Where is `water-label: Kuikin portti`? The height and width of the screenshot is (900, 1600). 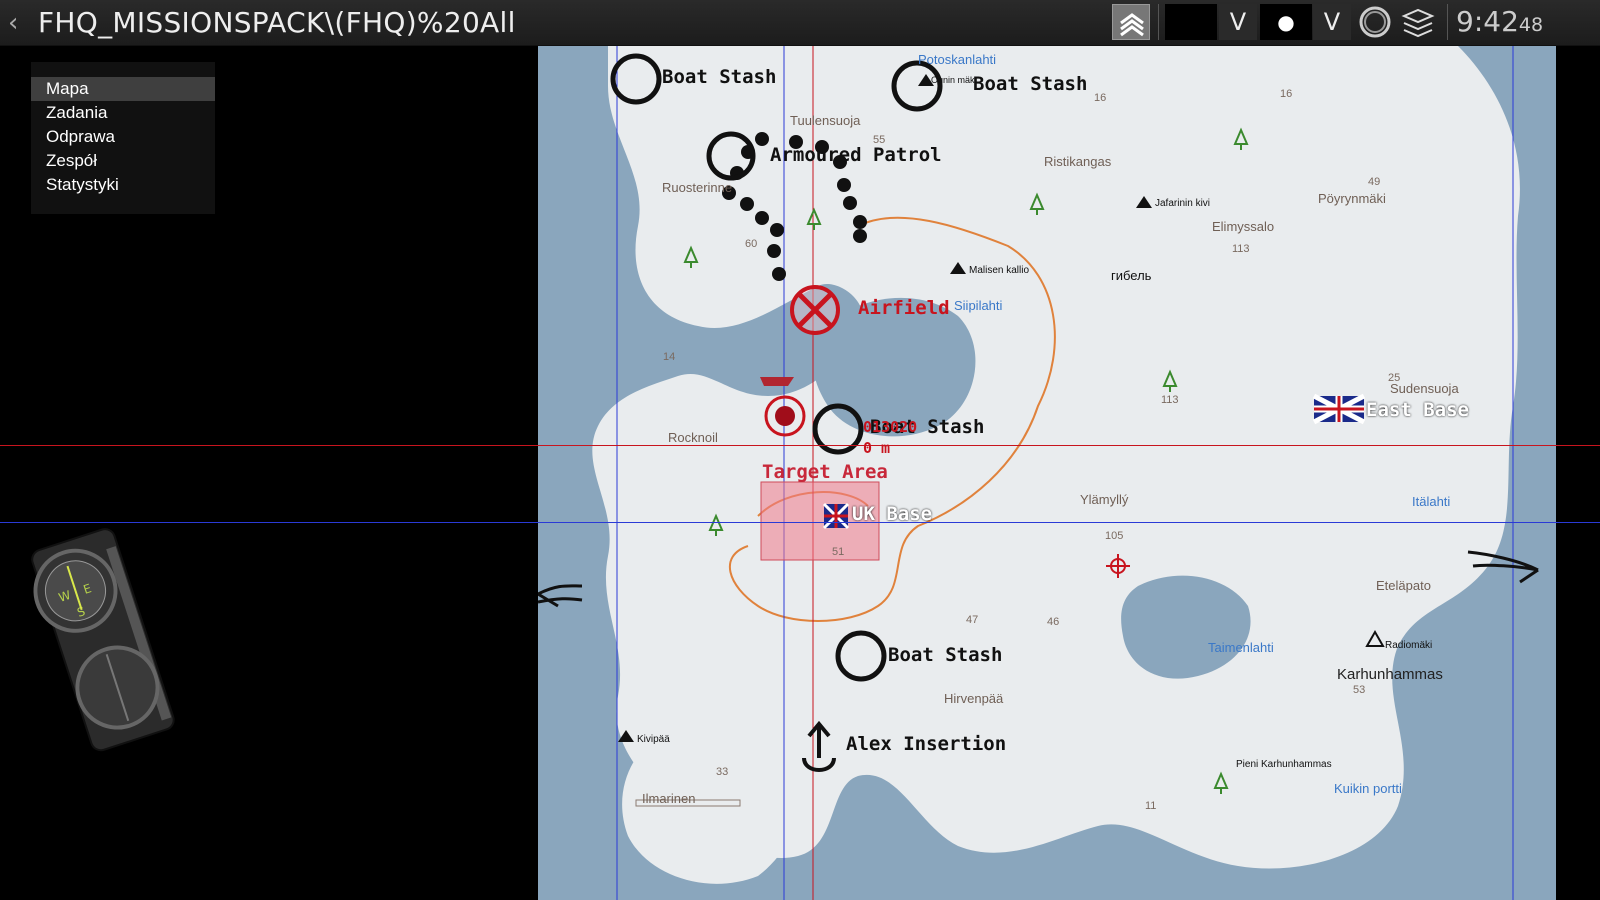 water-label: Kuikin portti is located at coordinates (1368, 788).